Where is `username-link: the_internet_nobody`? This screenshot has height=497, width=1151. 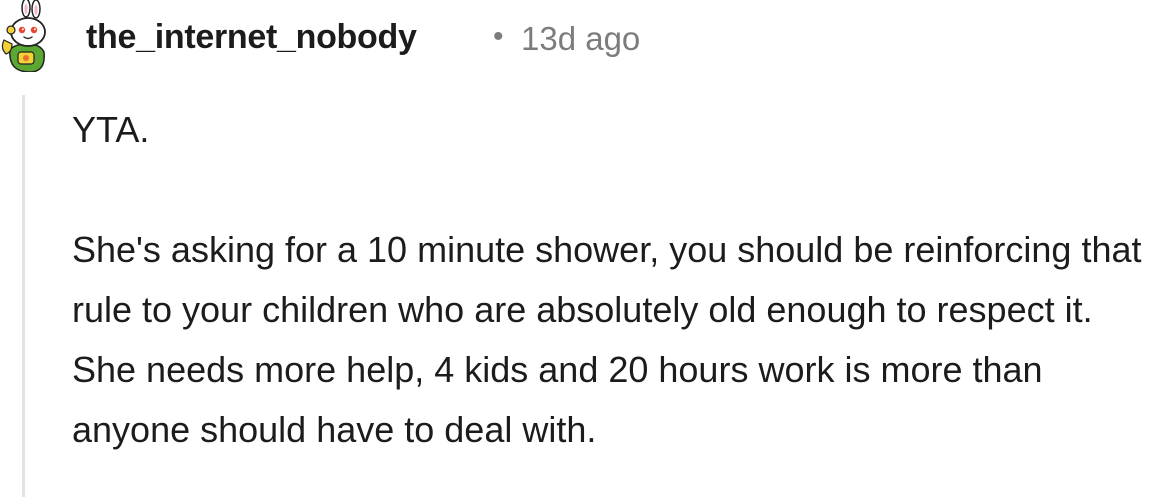
username-link: the_internet_nobody is located at coordinates (251, 37).